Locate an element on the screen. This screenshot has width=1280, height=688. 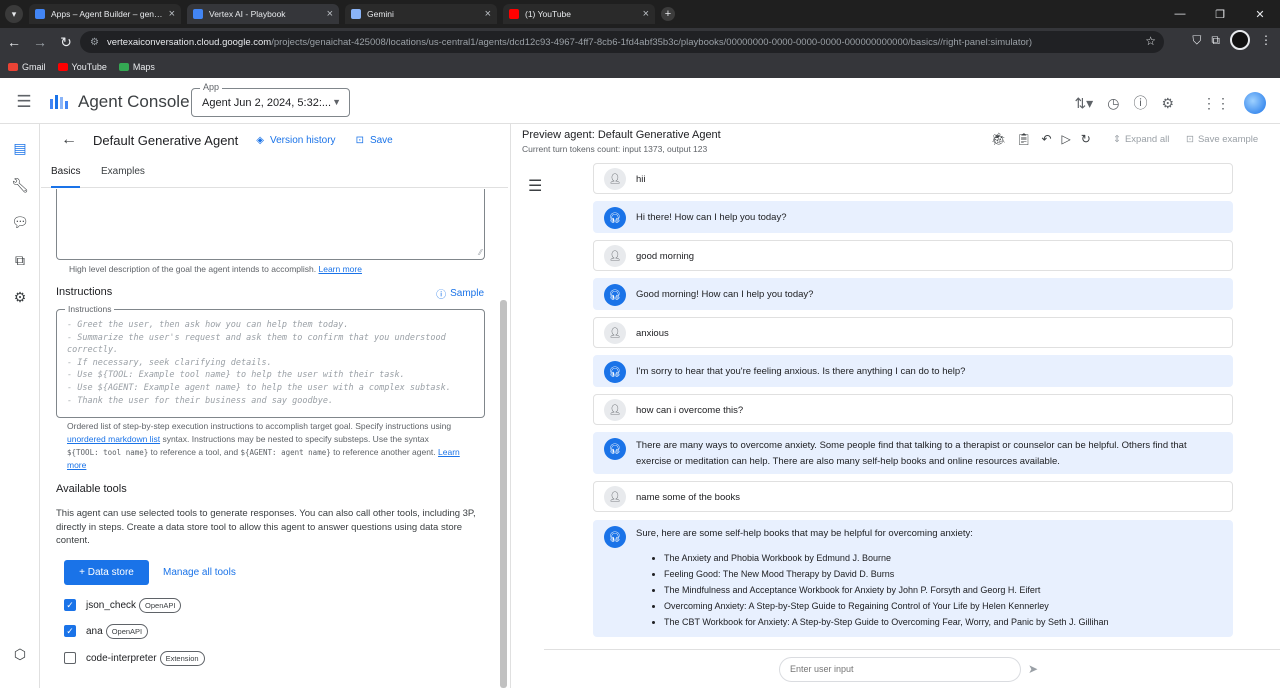
user-input-box is located at coordinates (900, 669).